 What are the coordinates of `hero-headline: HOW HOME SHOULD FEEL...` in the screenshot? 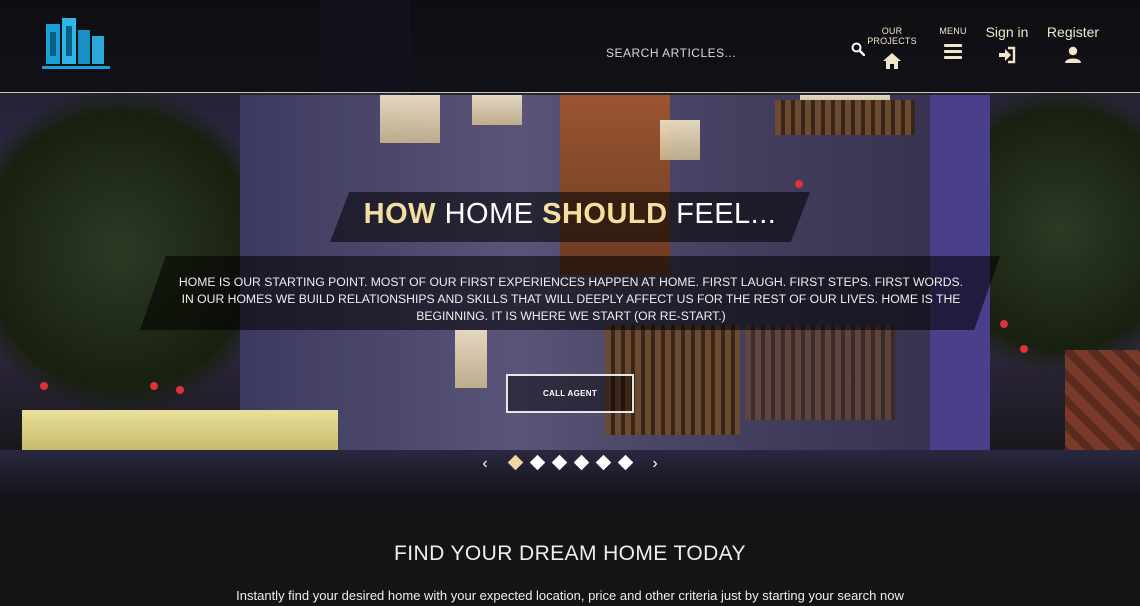 It's located at (570, 214).